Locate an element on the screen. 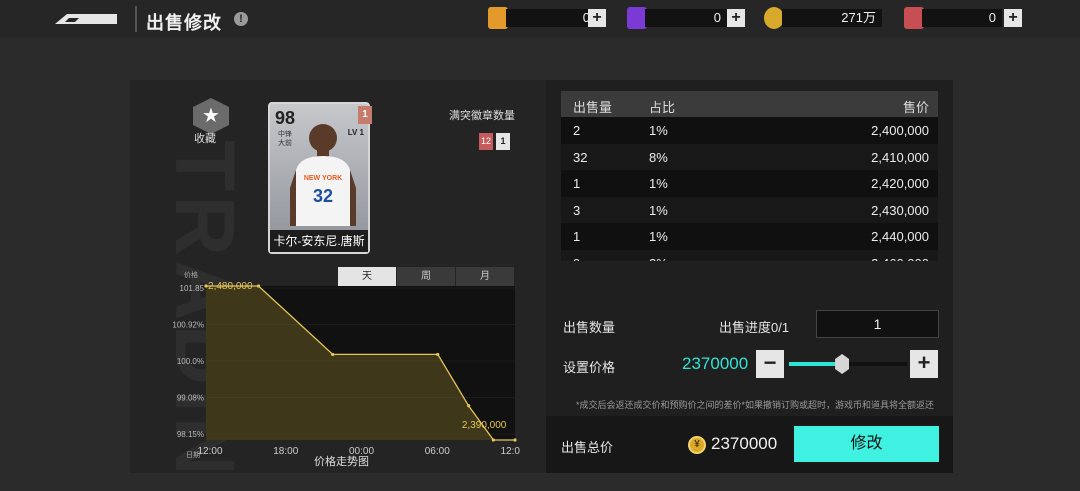  row-ratio: 2% is located at coordinates (658, 259).